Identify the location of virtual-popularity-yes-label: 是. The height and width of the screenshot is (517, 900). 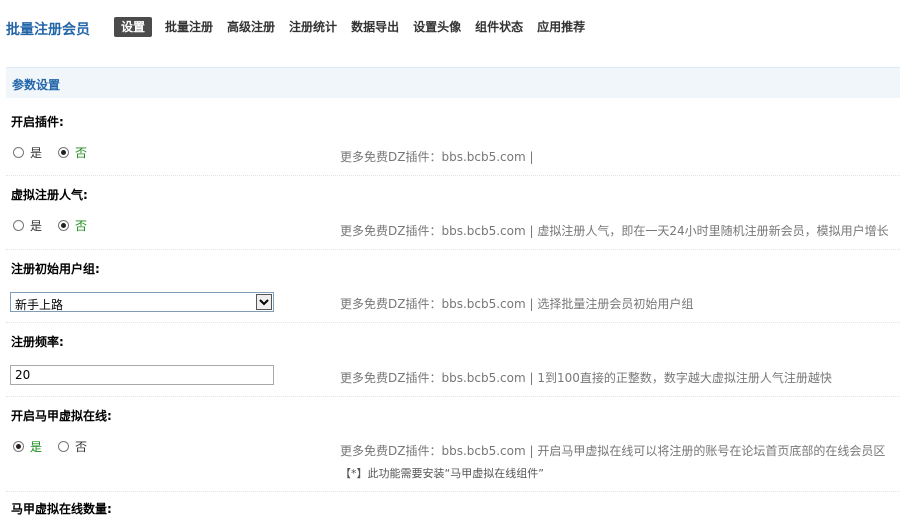
(36, 225).